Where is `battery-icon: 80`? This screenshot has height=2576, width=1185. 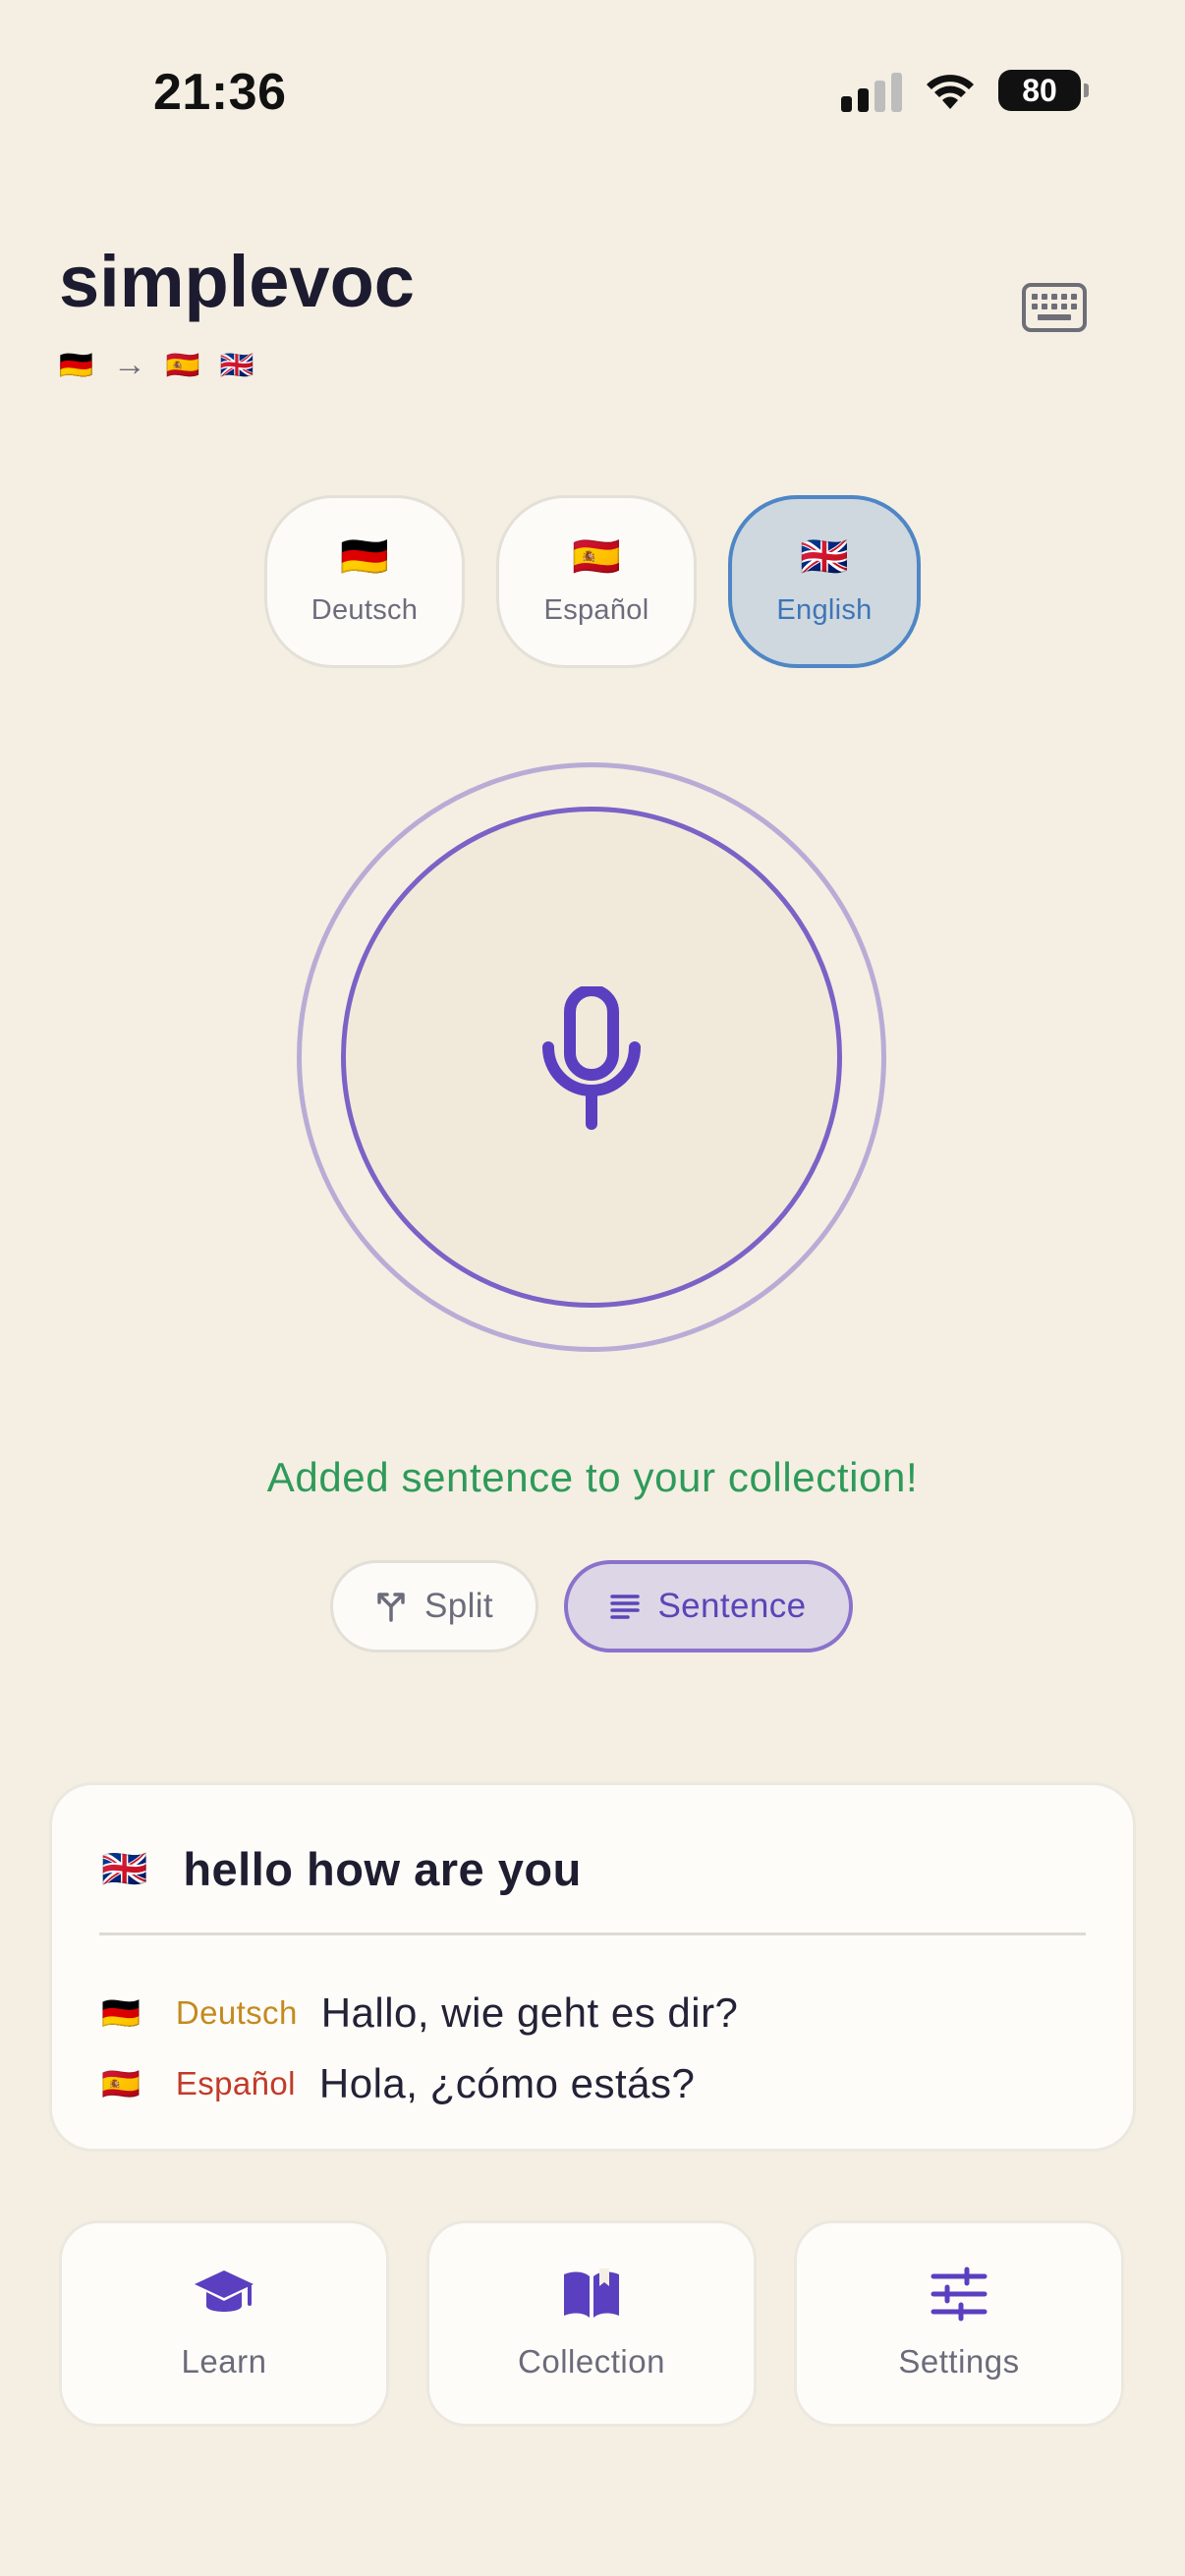
battery-icon: 80 is located at coordinates (1044, 90).